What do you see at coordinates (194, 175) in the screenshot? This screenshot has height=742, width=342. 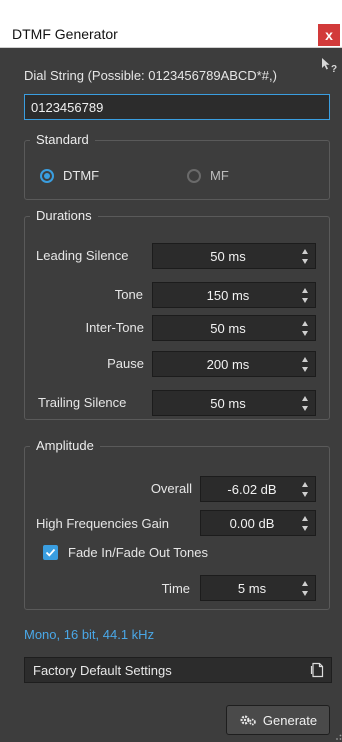 I see `radio-unselected-icon` at bounding box center [194, 175].